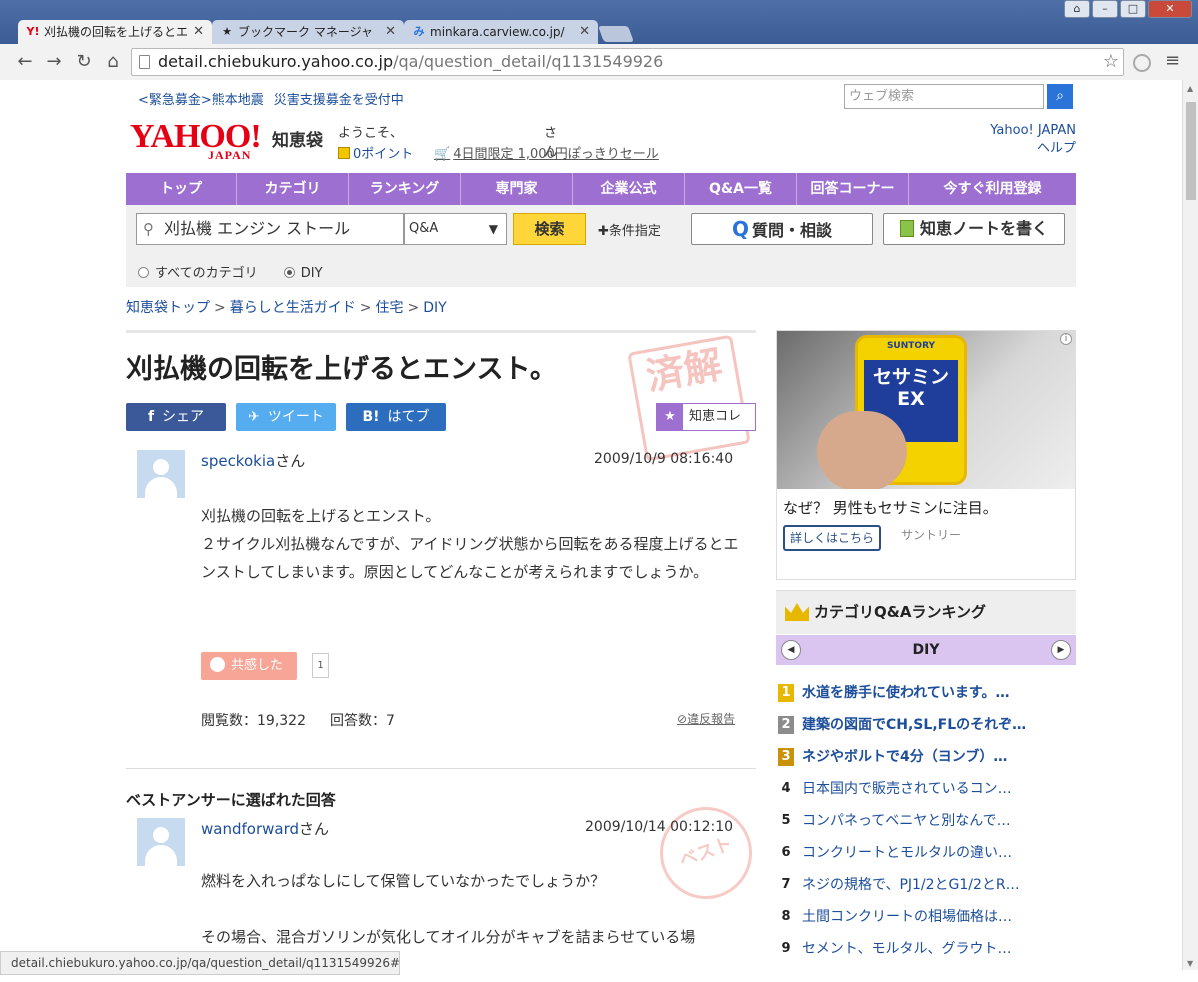  I want to click on view-count: 閲覧数：19,322, so click(253, 721).